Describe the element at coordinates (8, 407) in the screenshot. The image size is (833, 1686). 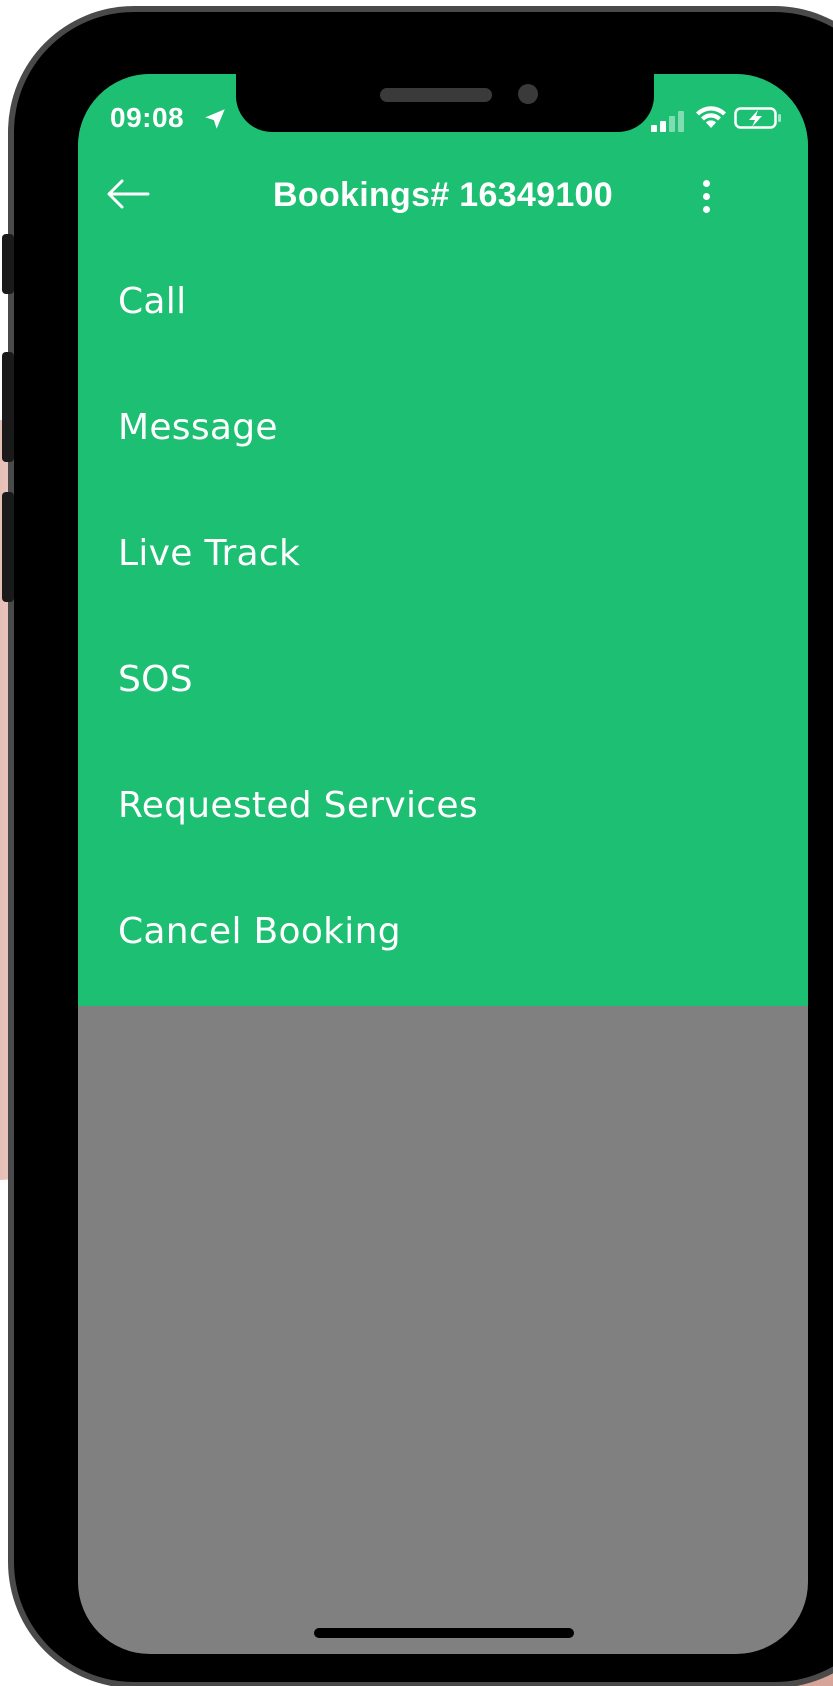
I see `volume-up-button` at that location.